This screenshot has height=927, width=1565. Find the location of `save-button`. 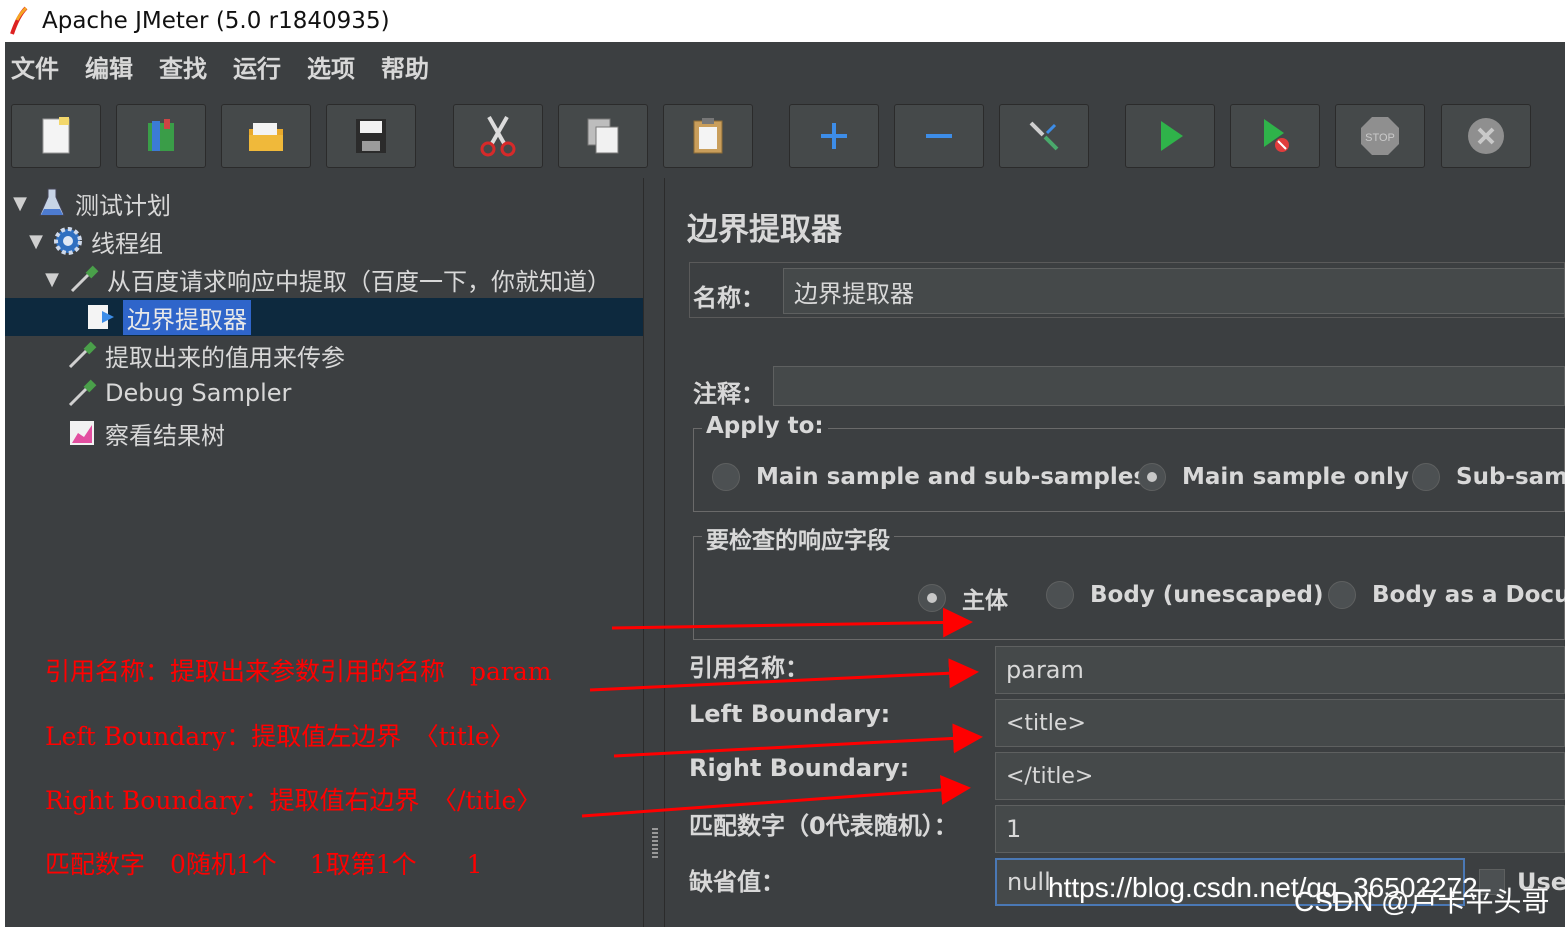

save-button is located at coordinates (371, 136).